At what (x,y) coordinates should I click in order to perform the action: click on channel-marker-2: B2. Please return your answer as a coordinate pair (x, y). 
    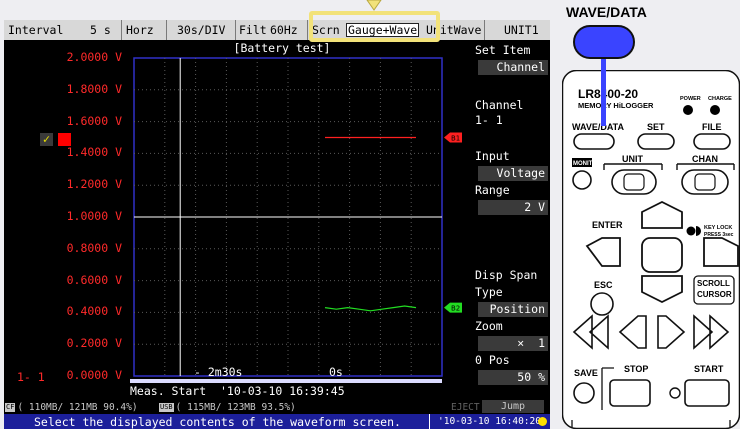
    Looking at the image, I should click on (453, 307).